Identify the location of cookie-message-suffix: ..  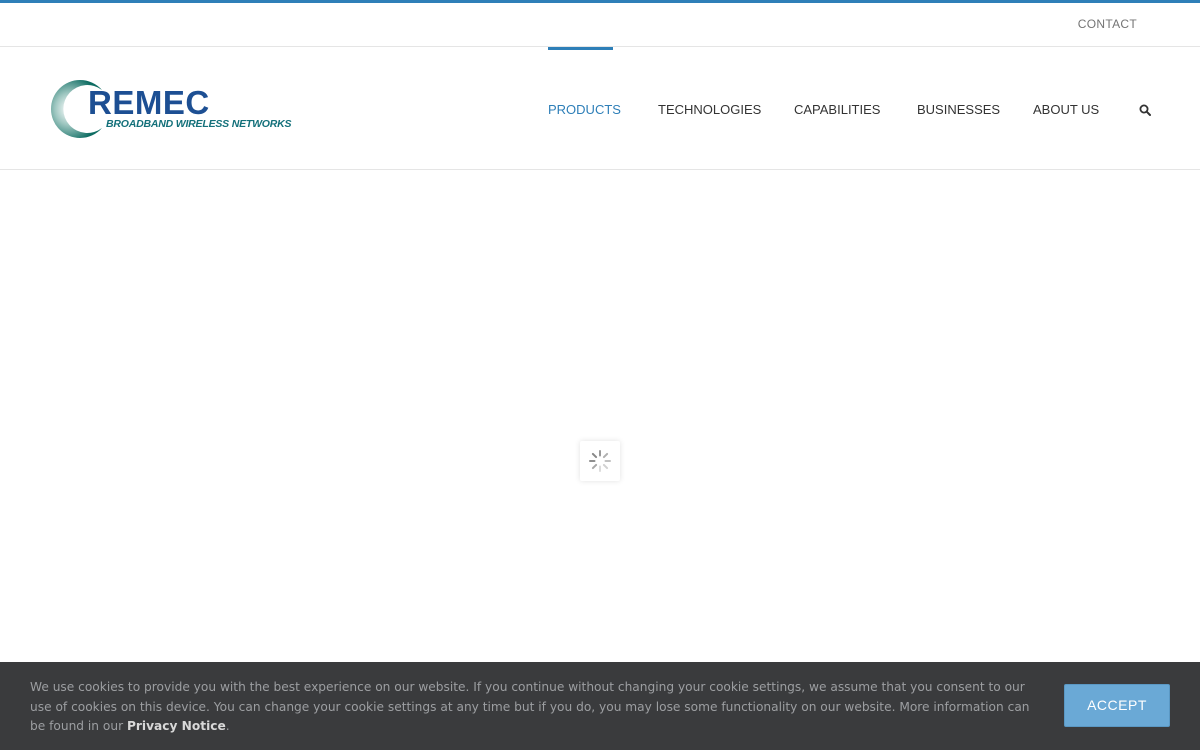
(227, 726).